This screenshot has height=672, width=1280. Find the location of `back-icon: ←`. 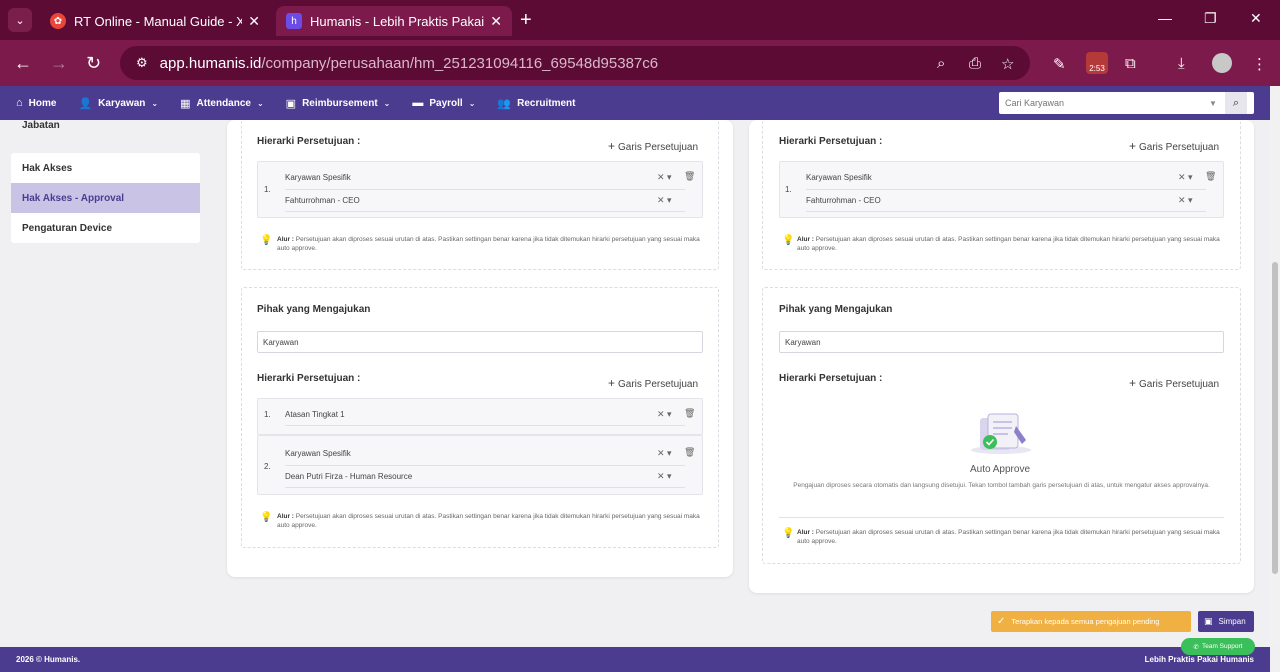

back-icon: ← is located at coordinates (23, 63).